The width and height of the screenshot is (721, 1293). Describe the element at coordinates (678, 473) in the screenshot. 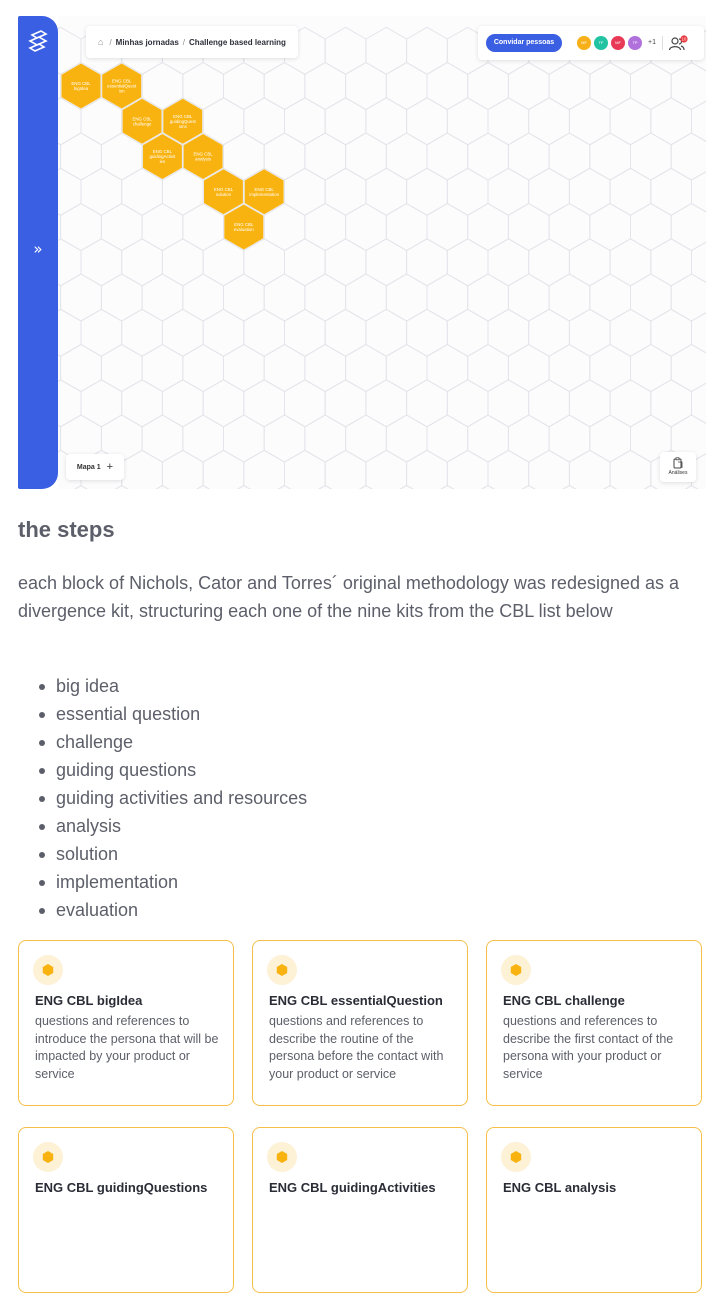

I see `analysis-label: Análises` at that location.